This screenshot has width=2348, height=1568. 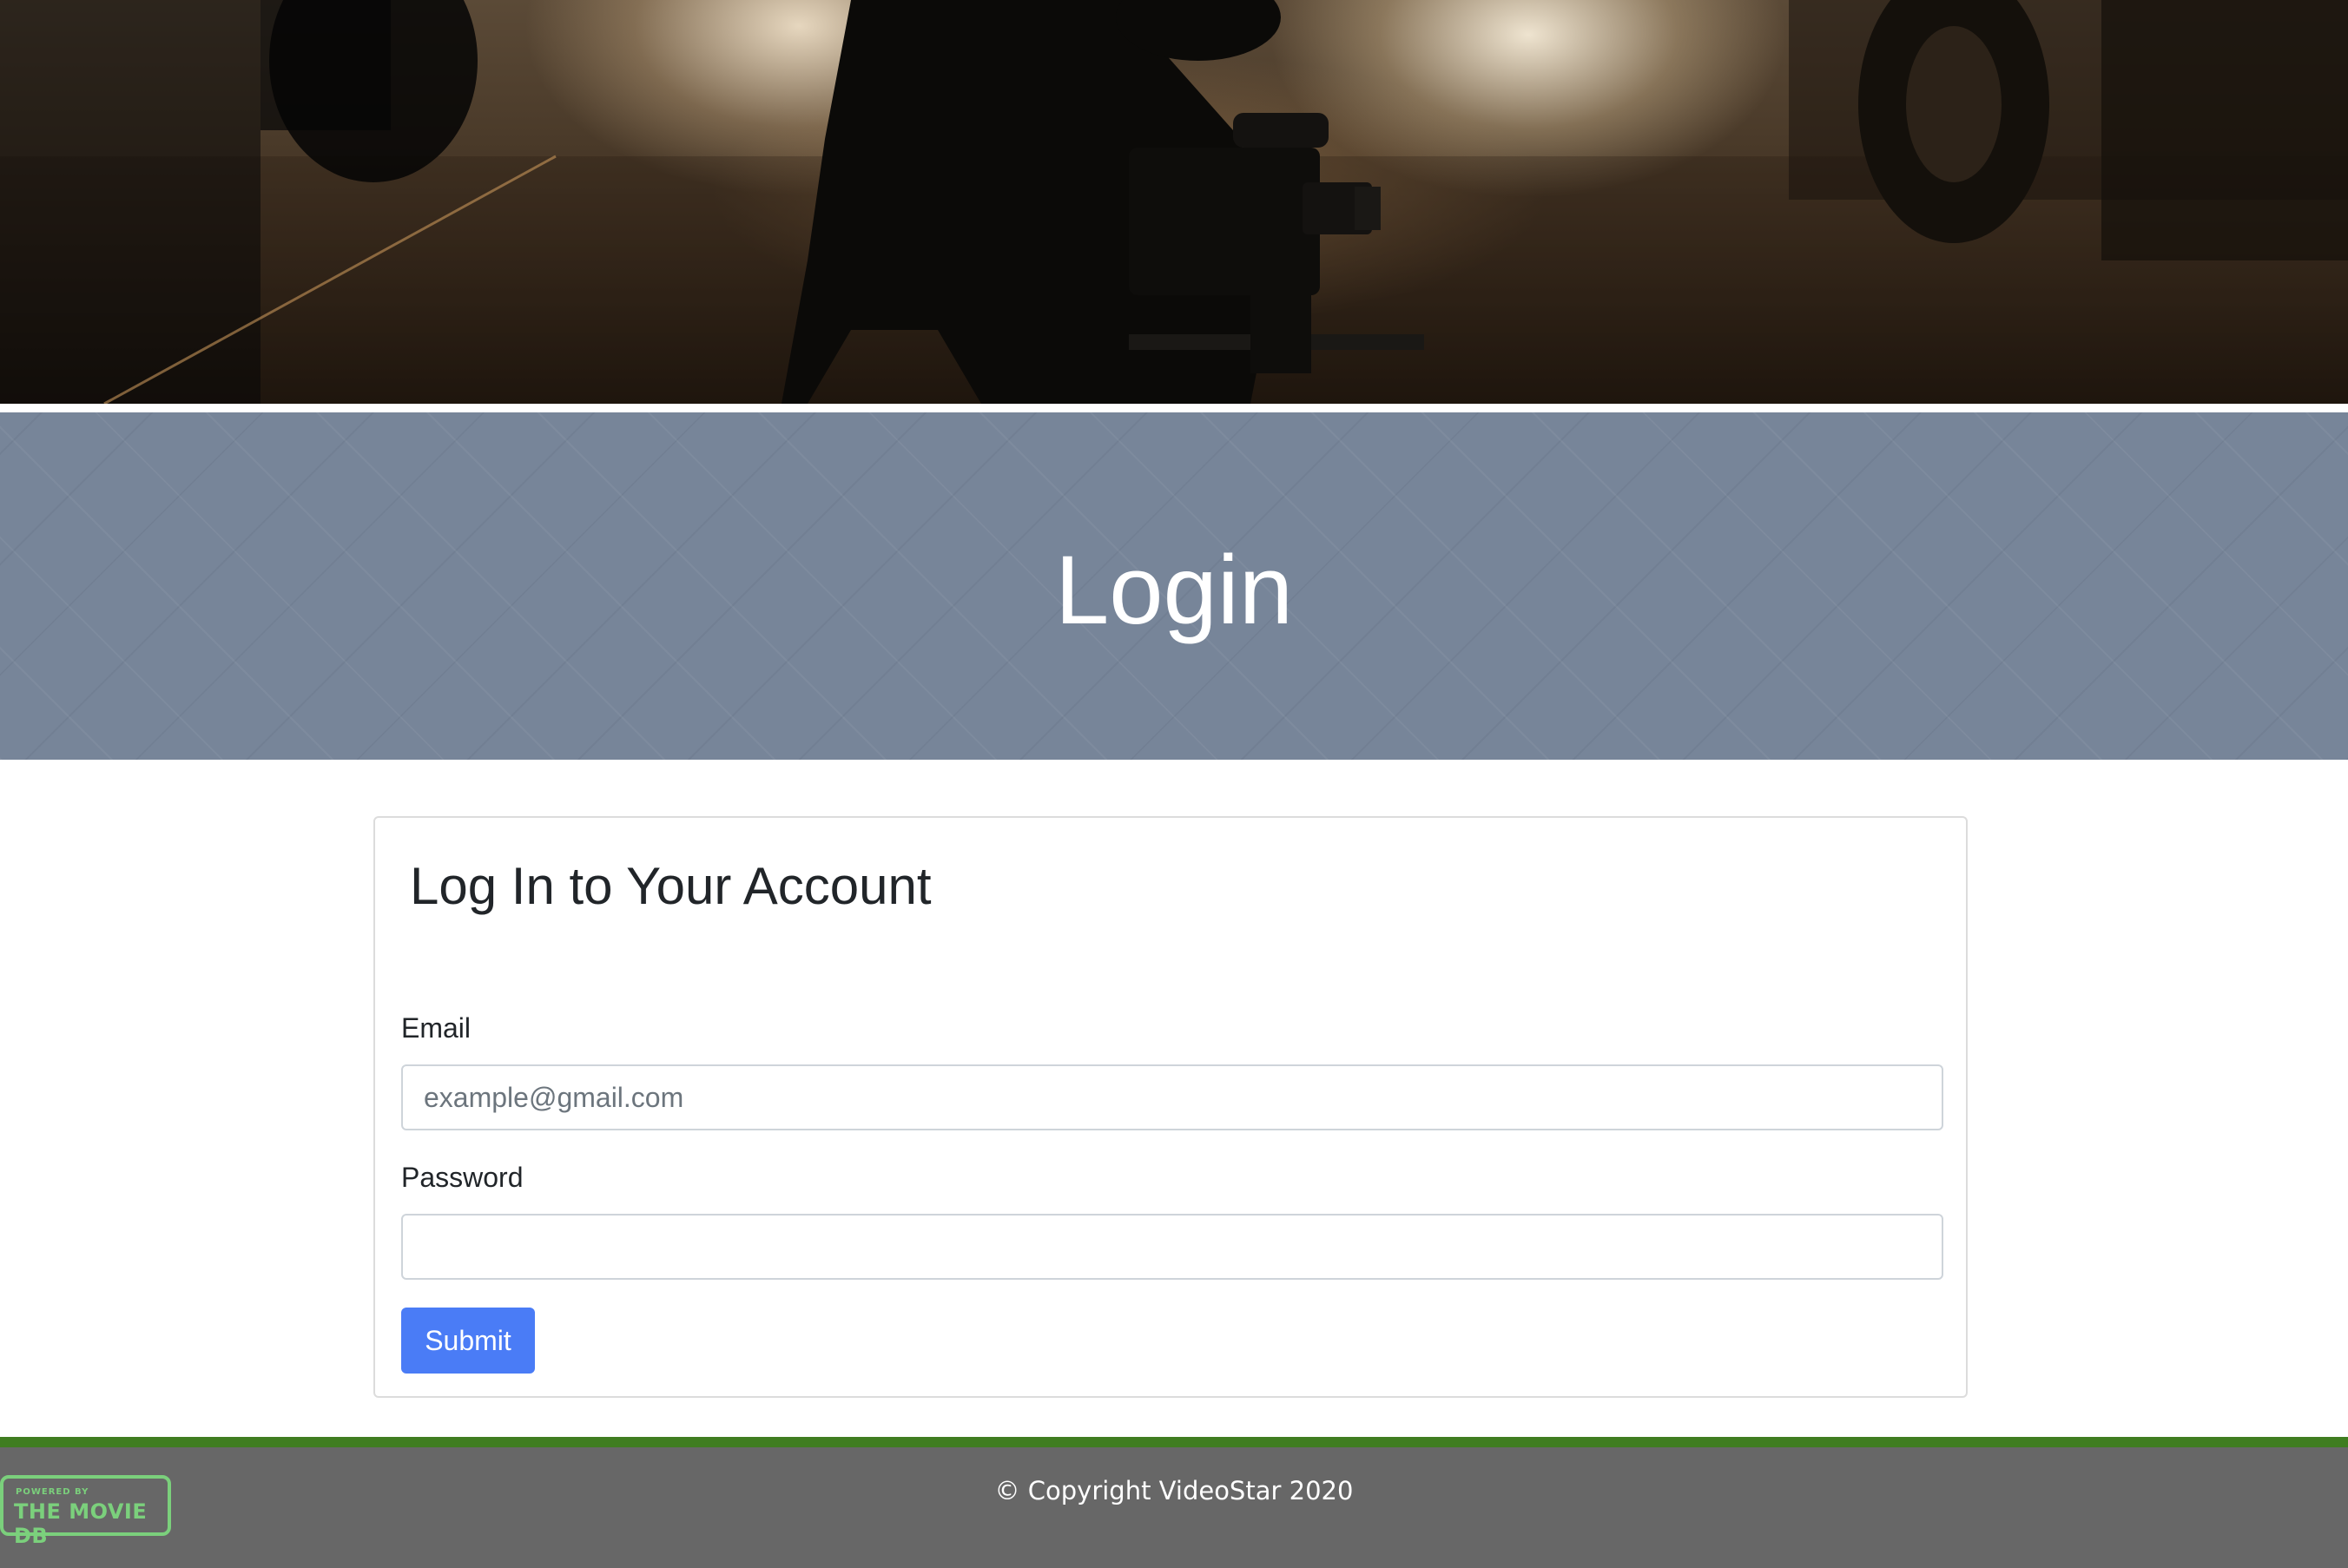 I want to click on email-label: Email, so click(x=436, y=1028).